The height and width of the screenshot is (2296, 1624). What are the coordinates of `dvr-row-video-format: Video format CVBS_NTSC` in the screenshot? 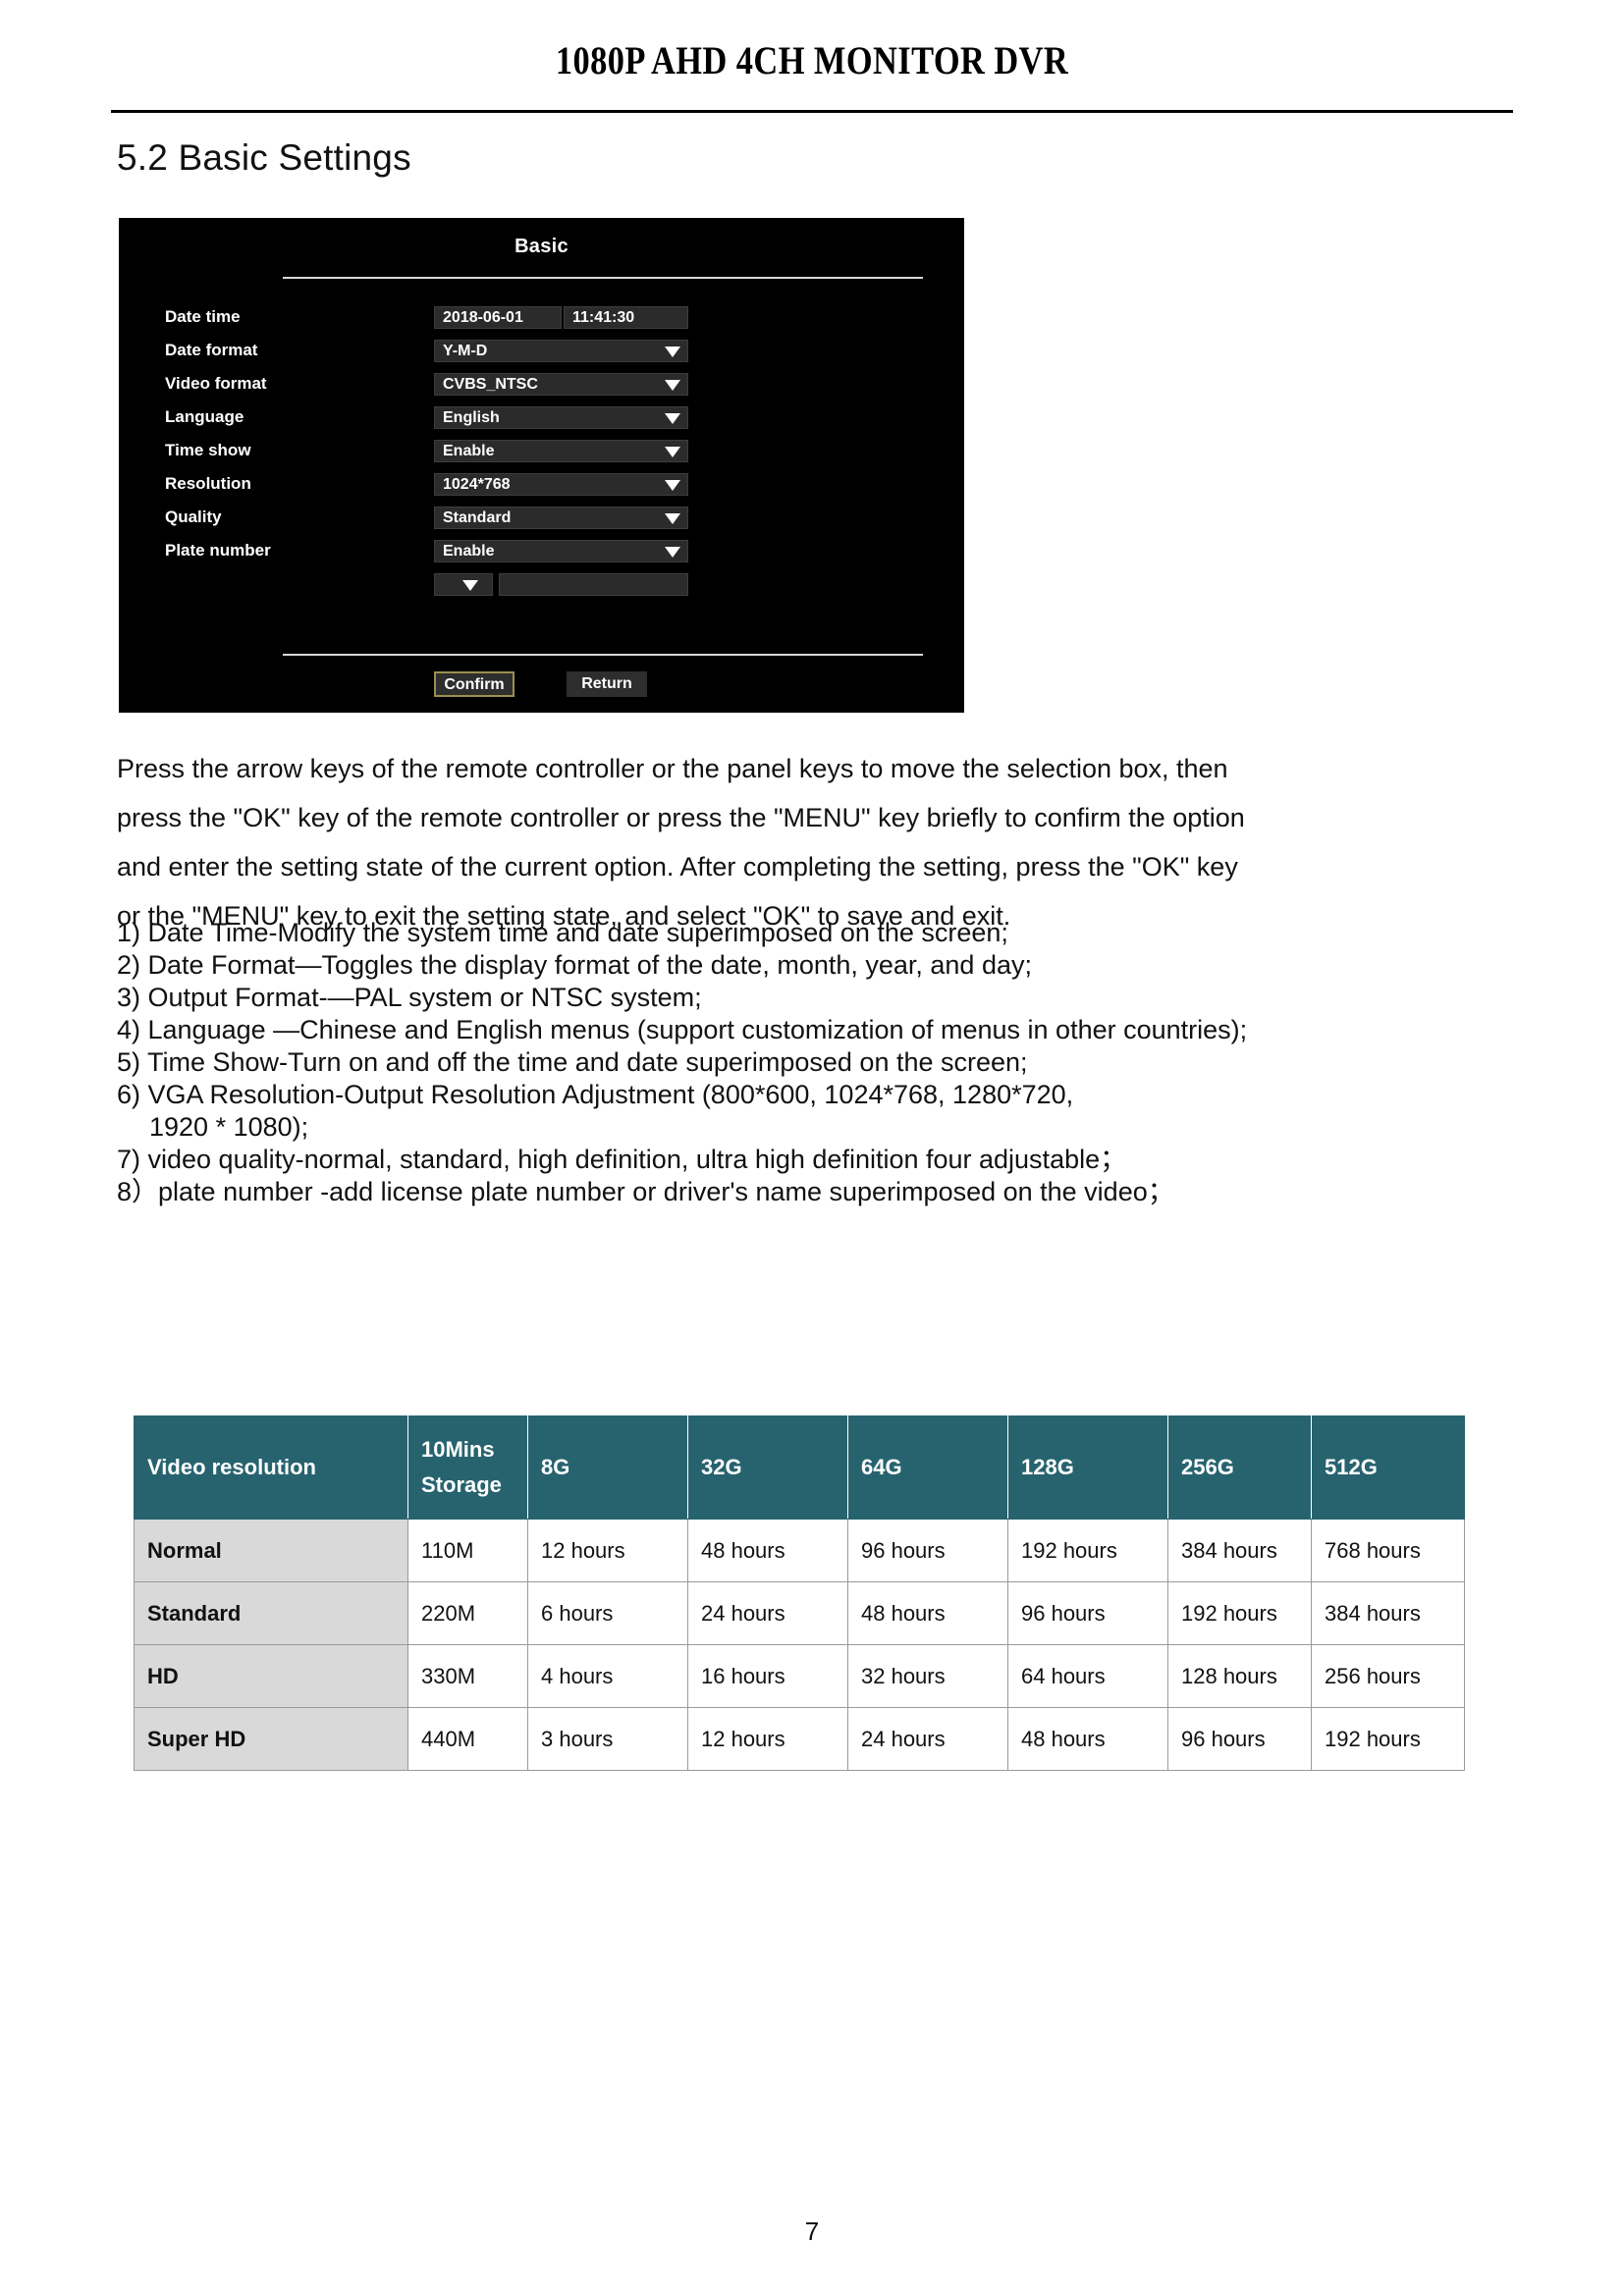 It's located at (541, 384).